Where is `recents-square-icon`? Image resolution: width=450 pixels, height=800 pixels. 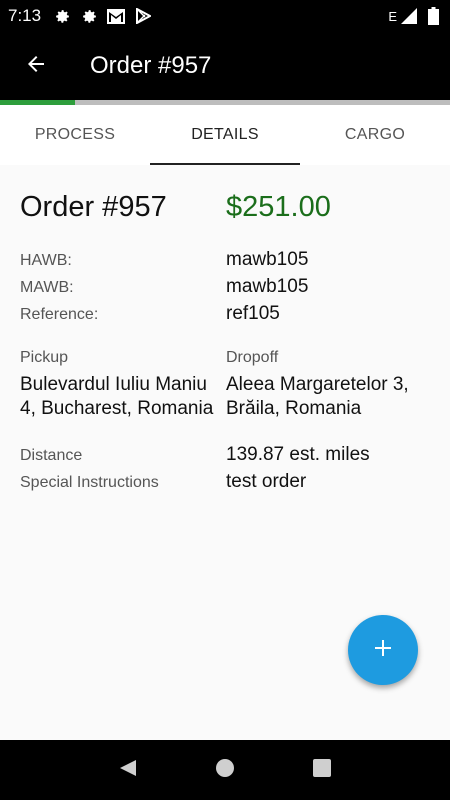 recents-square-icon is located at coordinates (321, 770).